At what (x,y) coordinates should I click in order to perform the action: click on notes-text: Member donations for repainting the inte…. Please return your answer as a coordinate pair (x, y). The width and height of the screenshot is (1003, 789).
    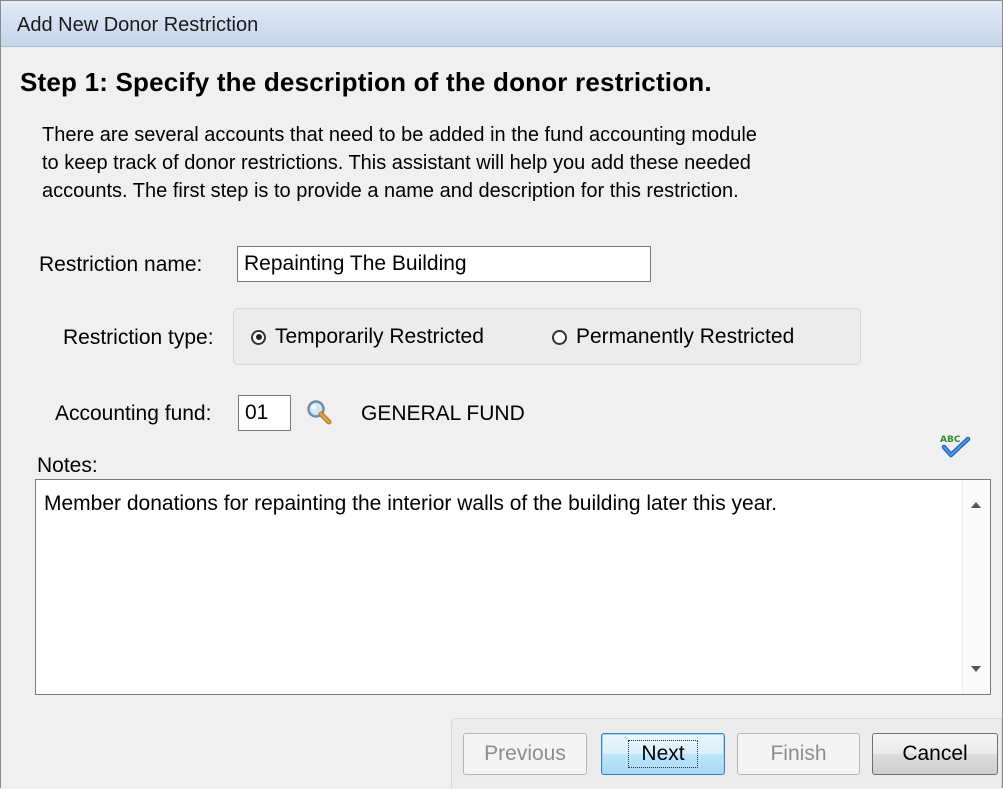
    Looking at the image, I should click on (411, 503).